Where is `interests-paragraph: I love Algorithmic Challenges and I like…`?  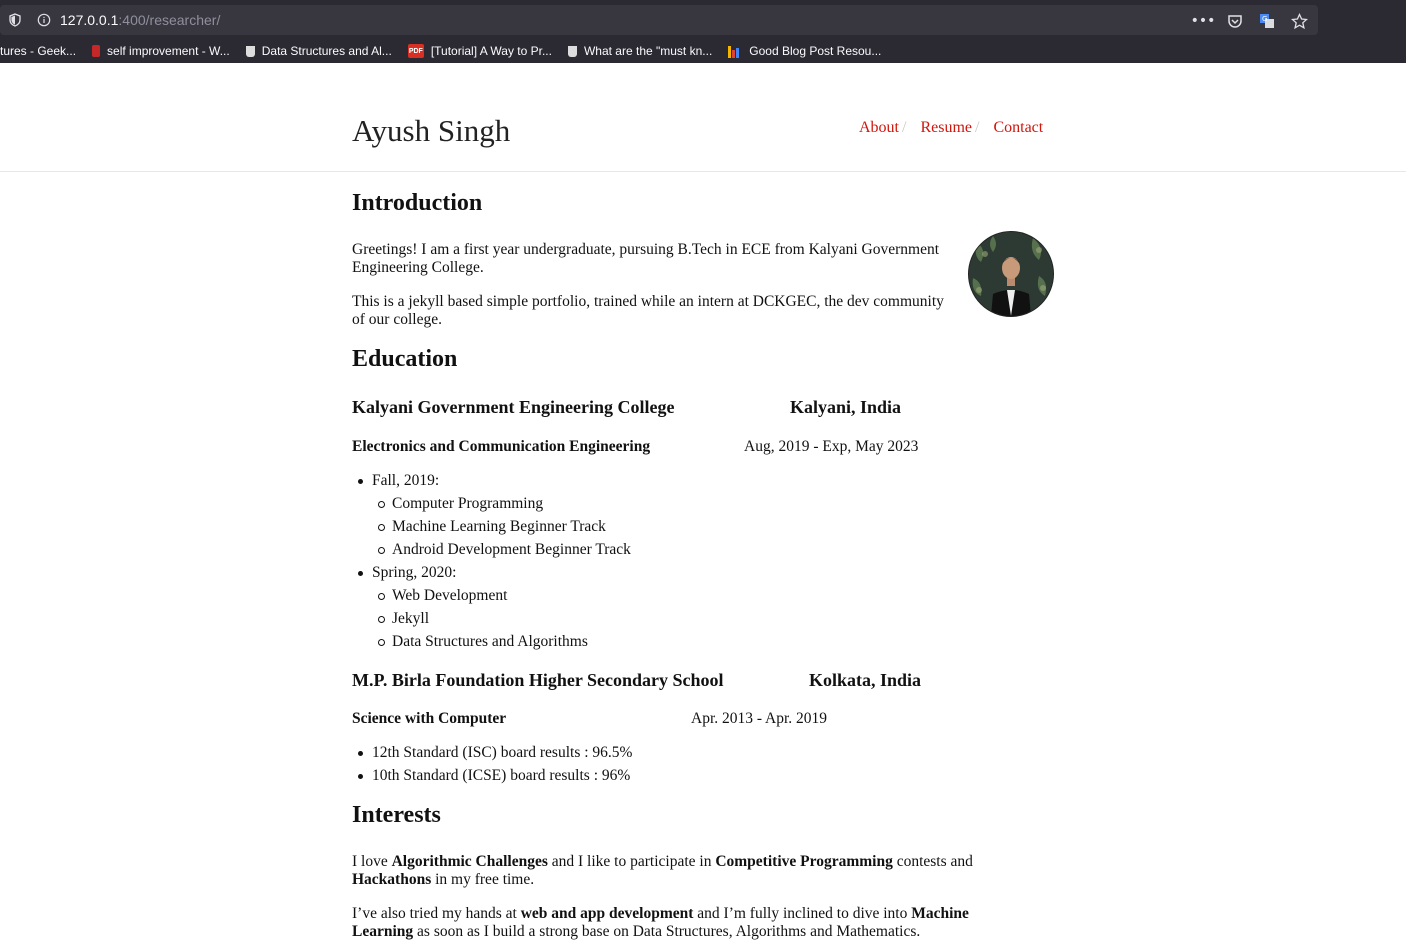 interests-paragraph: I love Algorithmic Challenges and I like… is located at coordinates (677, 871).